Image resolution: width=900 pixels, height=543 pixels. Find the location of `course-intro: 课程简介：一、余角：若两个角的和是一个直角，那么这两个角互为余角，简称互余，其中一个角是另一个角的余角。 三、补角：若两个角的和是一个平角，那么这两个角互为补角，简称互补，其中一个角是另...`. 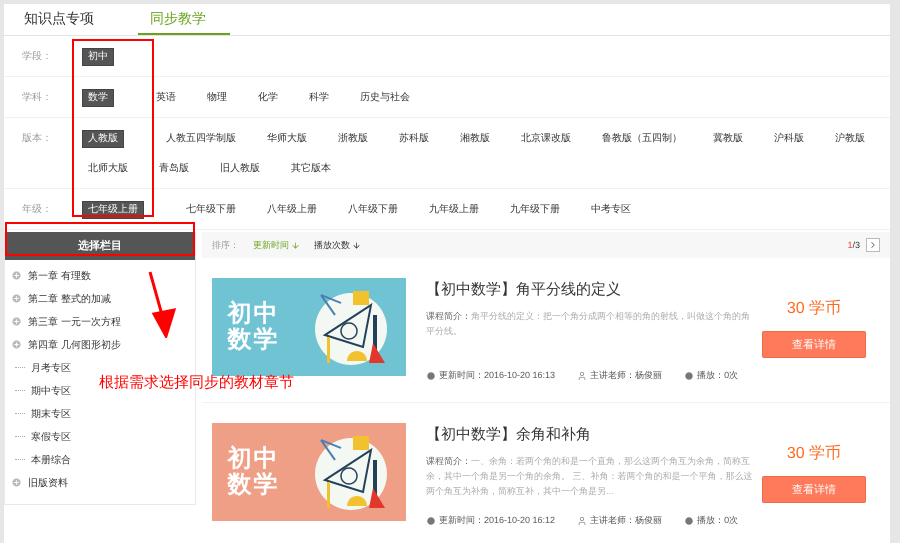

course-intro: 课程简介：一、余角：若两个角的和是一个直角，那么这两个角互为余角，简称互余，其中一个角是另一个角的余角。 三、补角：若两个角的和是一个平角，那么这两个角互为补角，简称互补，其中一个角是另... is located at coordinates (590, 476).